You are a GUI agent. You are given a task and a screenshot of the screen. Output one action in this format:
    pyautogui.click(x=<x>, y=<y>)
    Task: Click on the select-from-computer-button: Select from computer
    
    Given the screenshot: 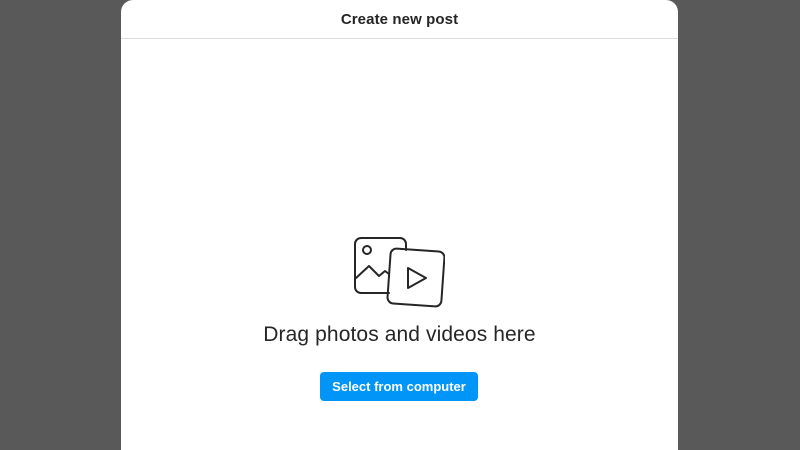 What is the action you would take?
    pyautogui.click(x=399, y=386)
    